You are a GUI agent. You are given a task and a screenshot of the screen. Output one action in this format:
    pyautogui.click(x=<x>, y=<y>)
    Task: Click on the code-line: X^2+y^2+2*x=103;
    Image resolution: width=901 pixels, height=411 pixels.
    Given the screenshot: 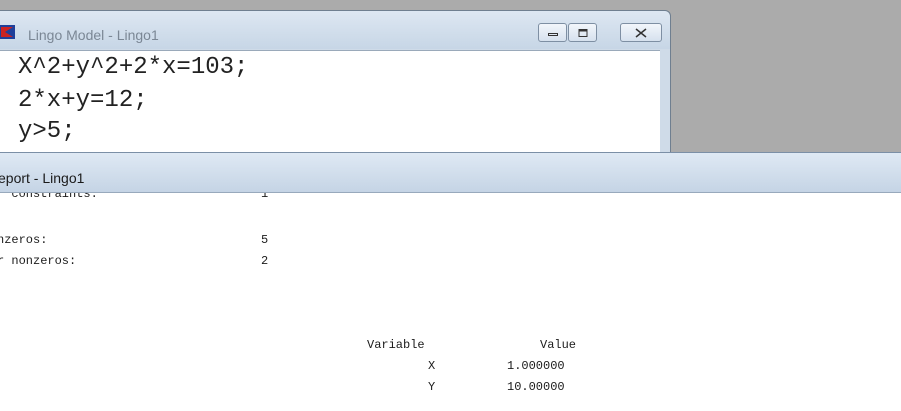 What is the action you would take?
    pyautogui.click(x=133, y=68)
    